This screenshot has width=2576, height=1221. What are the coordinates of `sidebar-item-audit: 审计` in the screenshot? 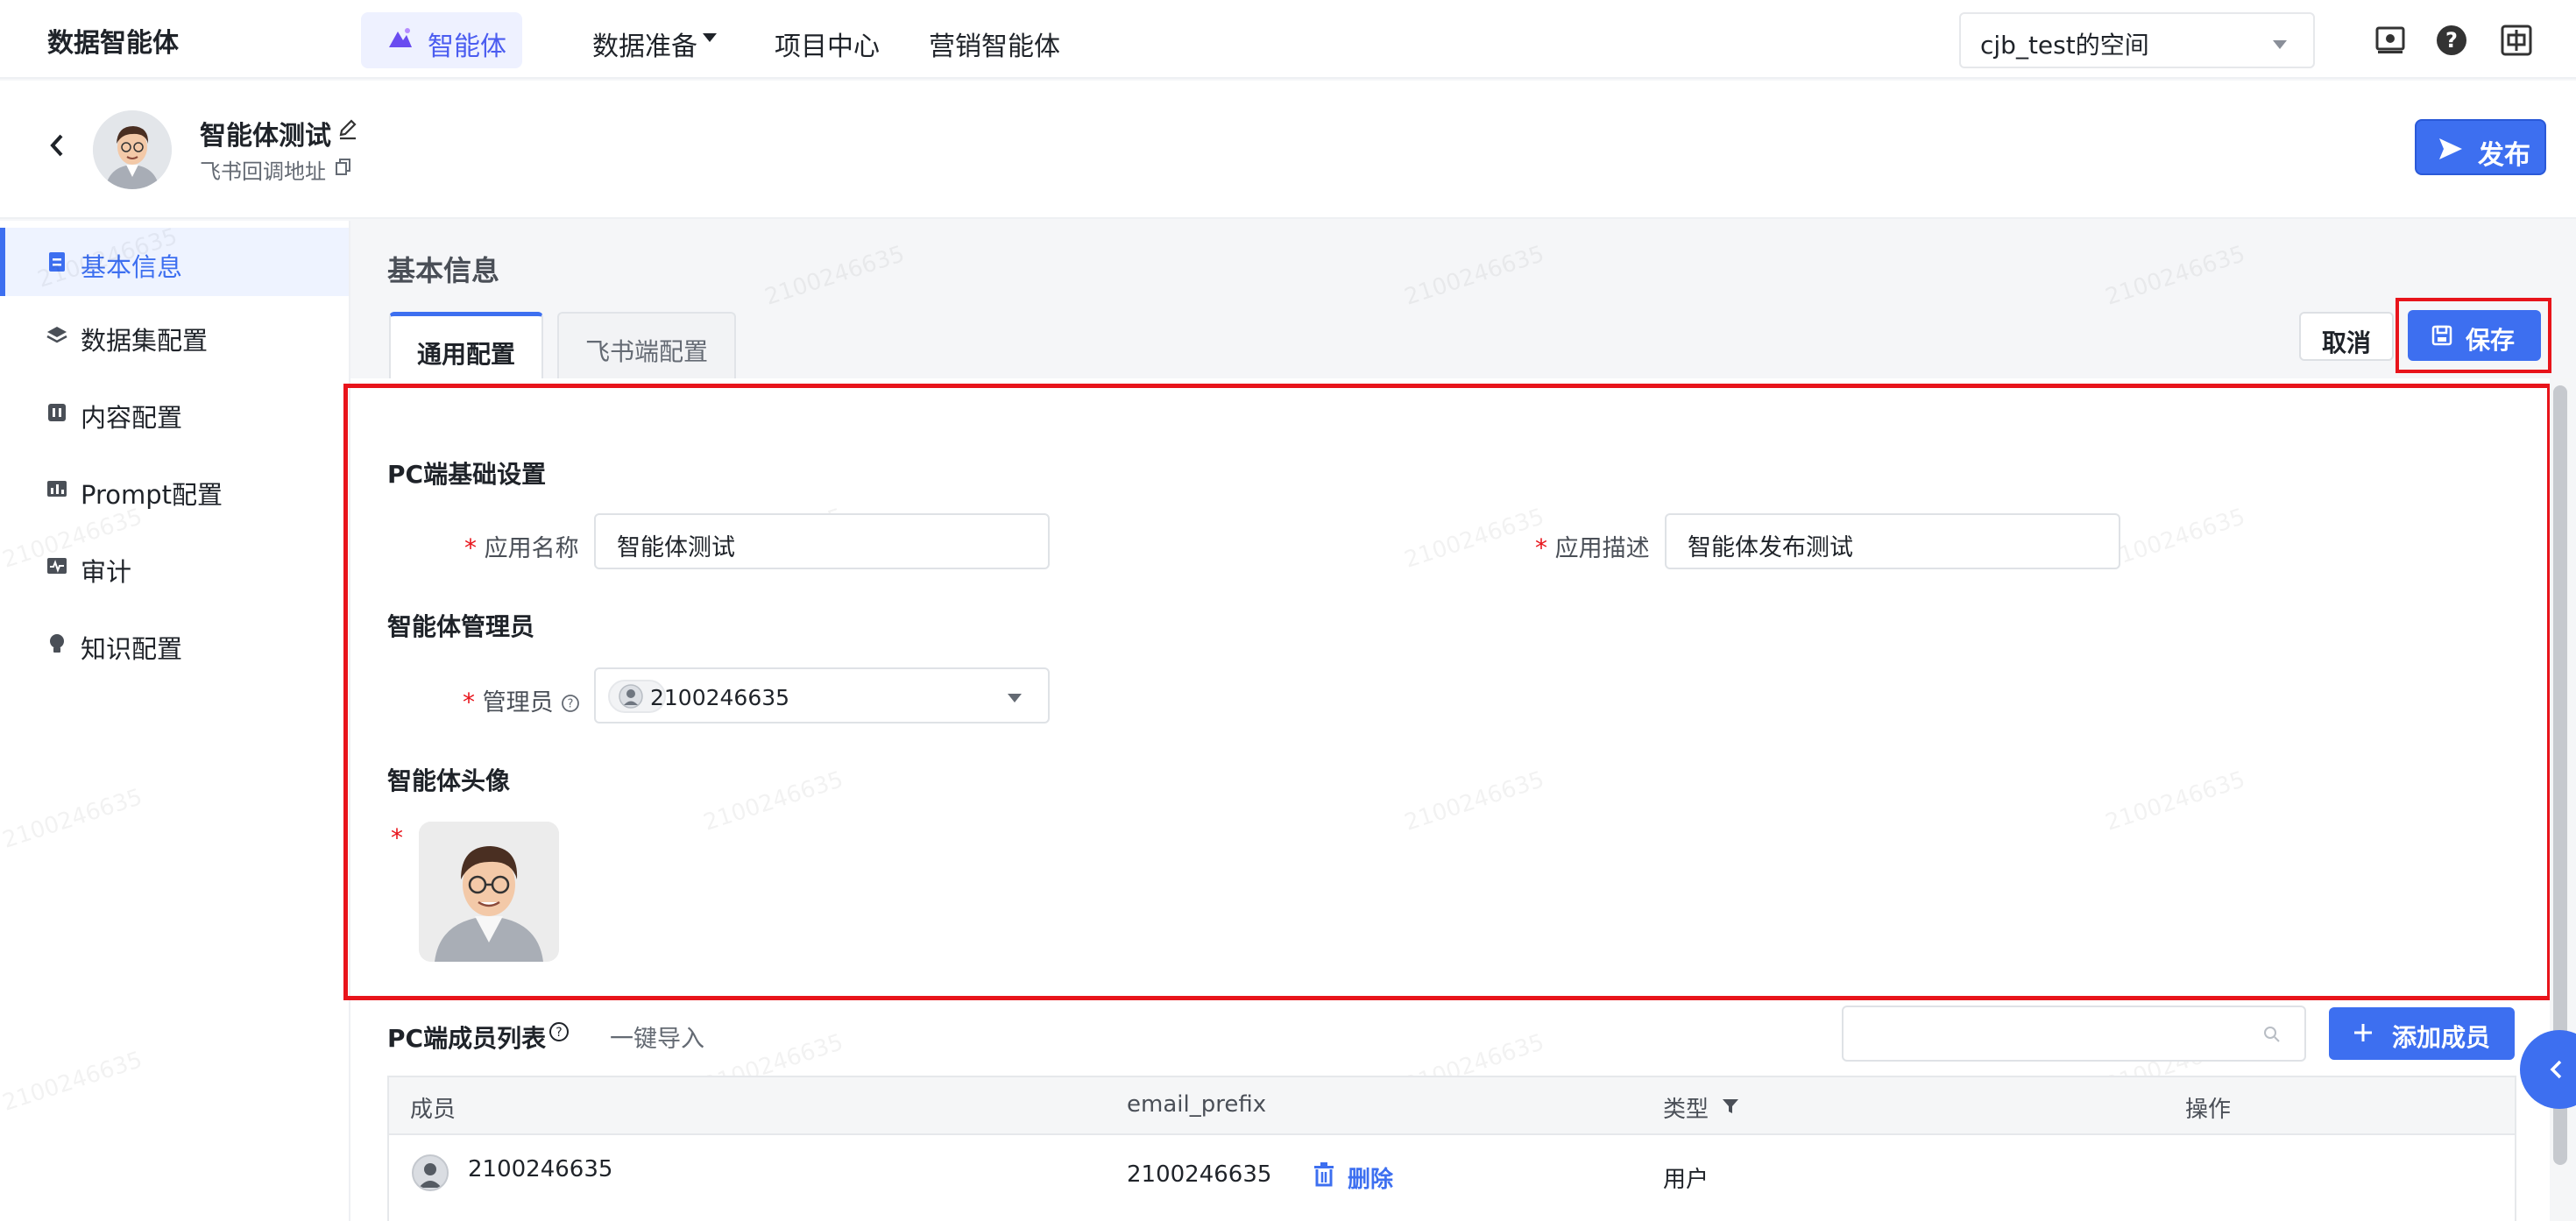 It's located at (174, 567).